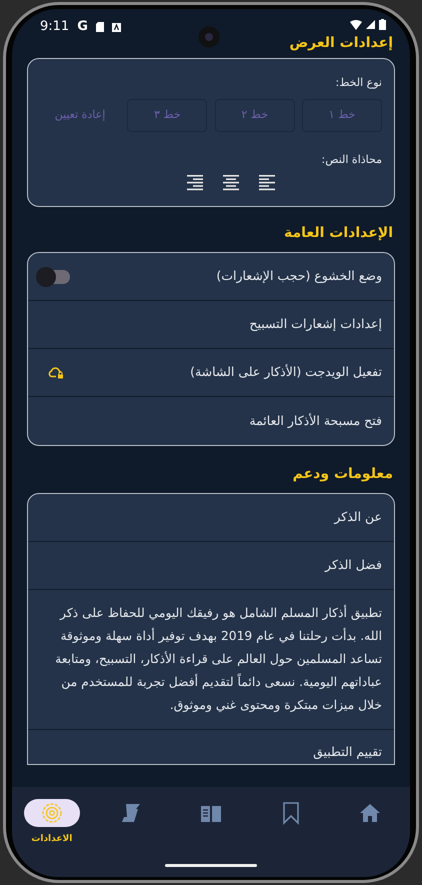 The width and height of the screenshot is (422, 885). Describe the element at coordinates (82, 27) in the screenshot. I see `carrier-mark: G` at that location.